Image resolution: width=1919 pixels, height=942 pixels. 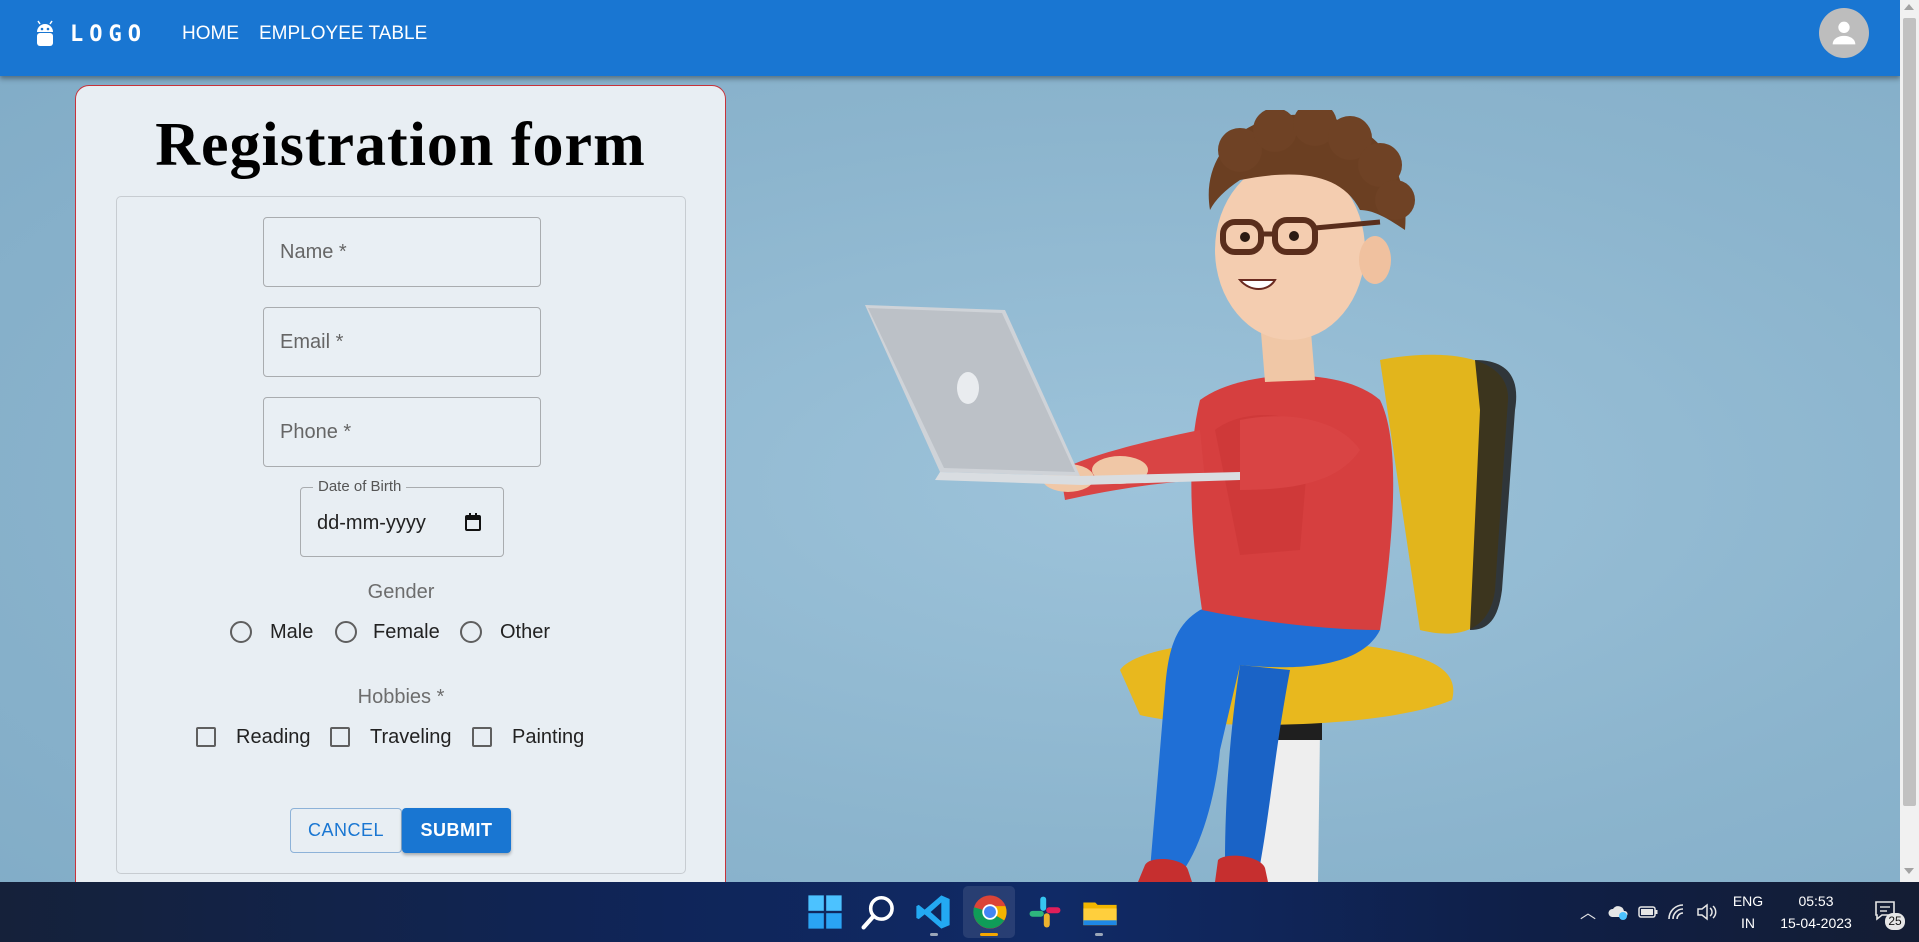 What do you see at coordinates (241, 632) in the screenshot?
I see `gender-male-radio` at bounding box center [241, 632].